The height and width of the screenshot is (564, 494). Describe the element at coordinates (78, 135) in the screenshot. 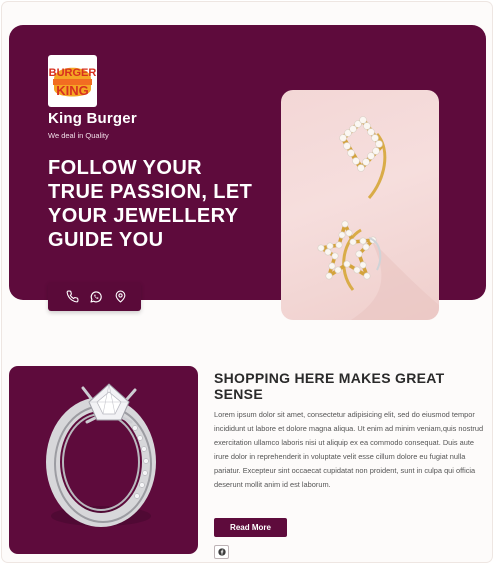

I see `brand-tagline: We deal in Quality` at that location.